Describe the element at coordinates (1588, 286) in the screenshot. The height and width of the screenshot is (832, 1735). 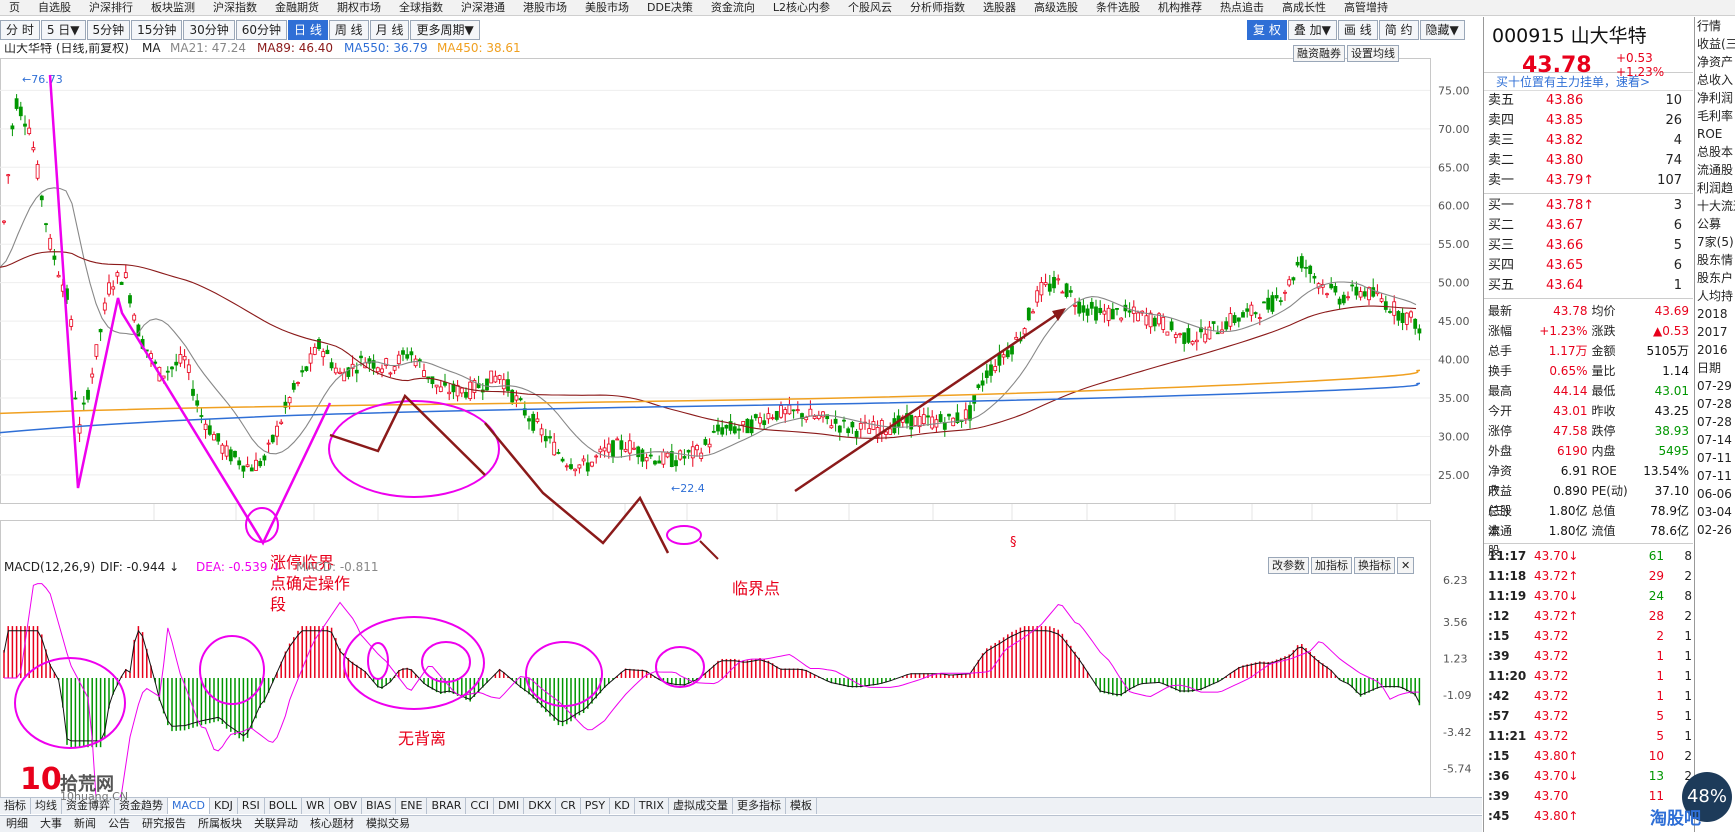
I see `bid-row-4: 买五 43.64 1` at that location.